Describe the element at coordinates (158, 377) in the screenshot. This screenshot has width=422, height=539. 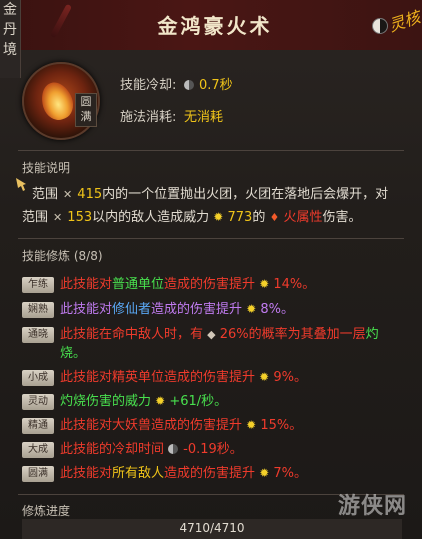
I see `row-text: 此技能对精英单位造成的伤害提升` at that location.